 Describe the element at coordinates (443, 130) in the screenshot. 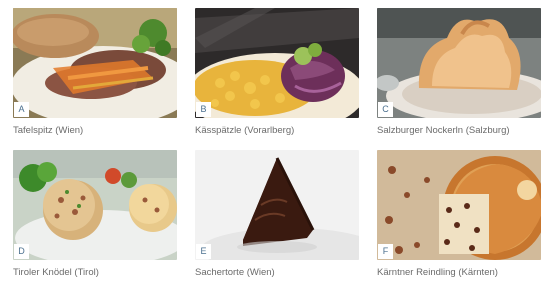

I see `dish-caption: Salzburger Nockerln (Salzburg)` at that location.